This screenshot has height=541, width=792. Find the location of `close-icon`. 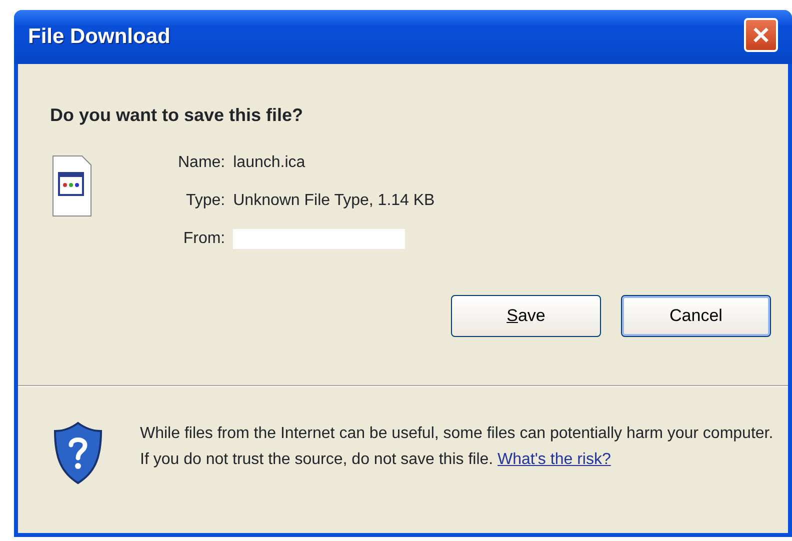

close-icon is located at coordinates (761, 35).